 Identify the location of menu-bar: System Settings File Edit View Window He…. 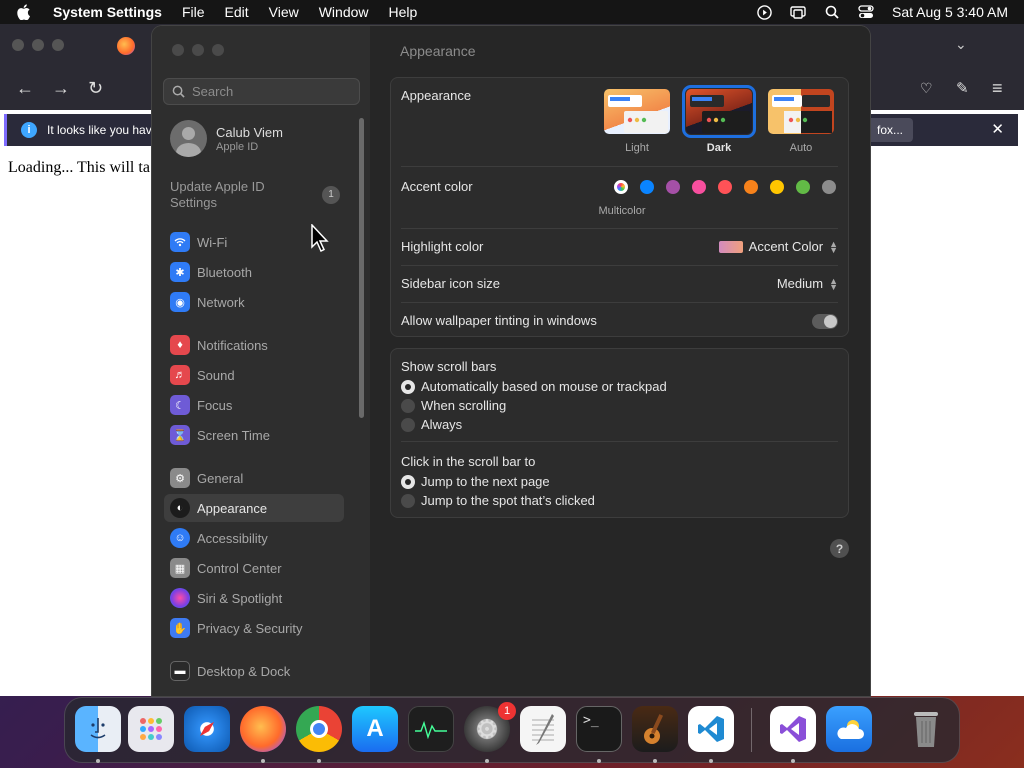
(512, 12).